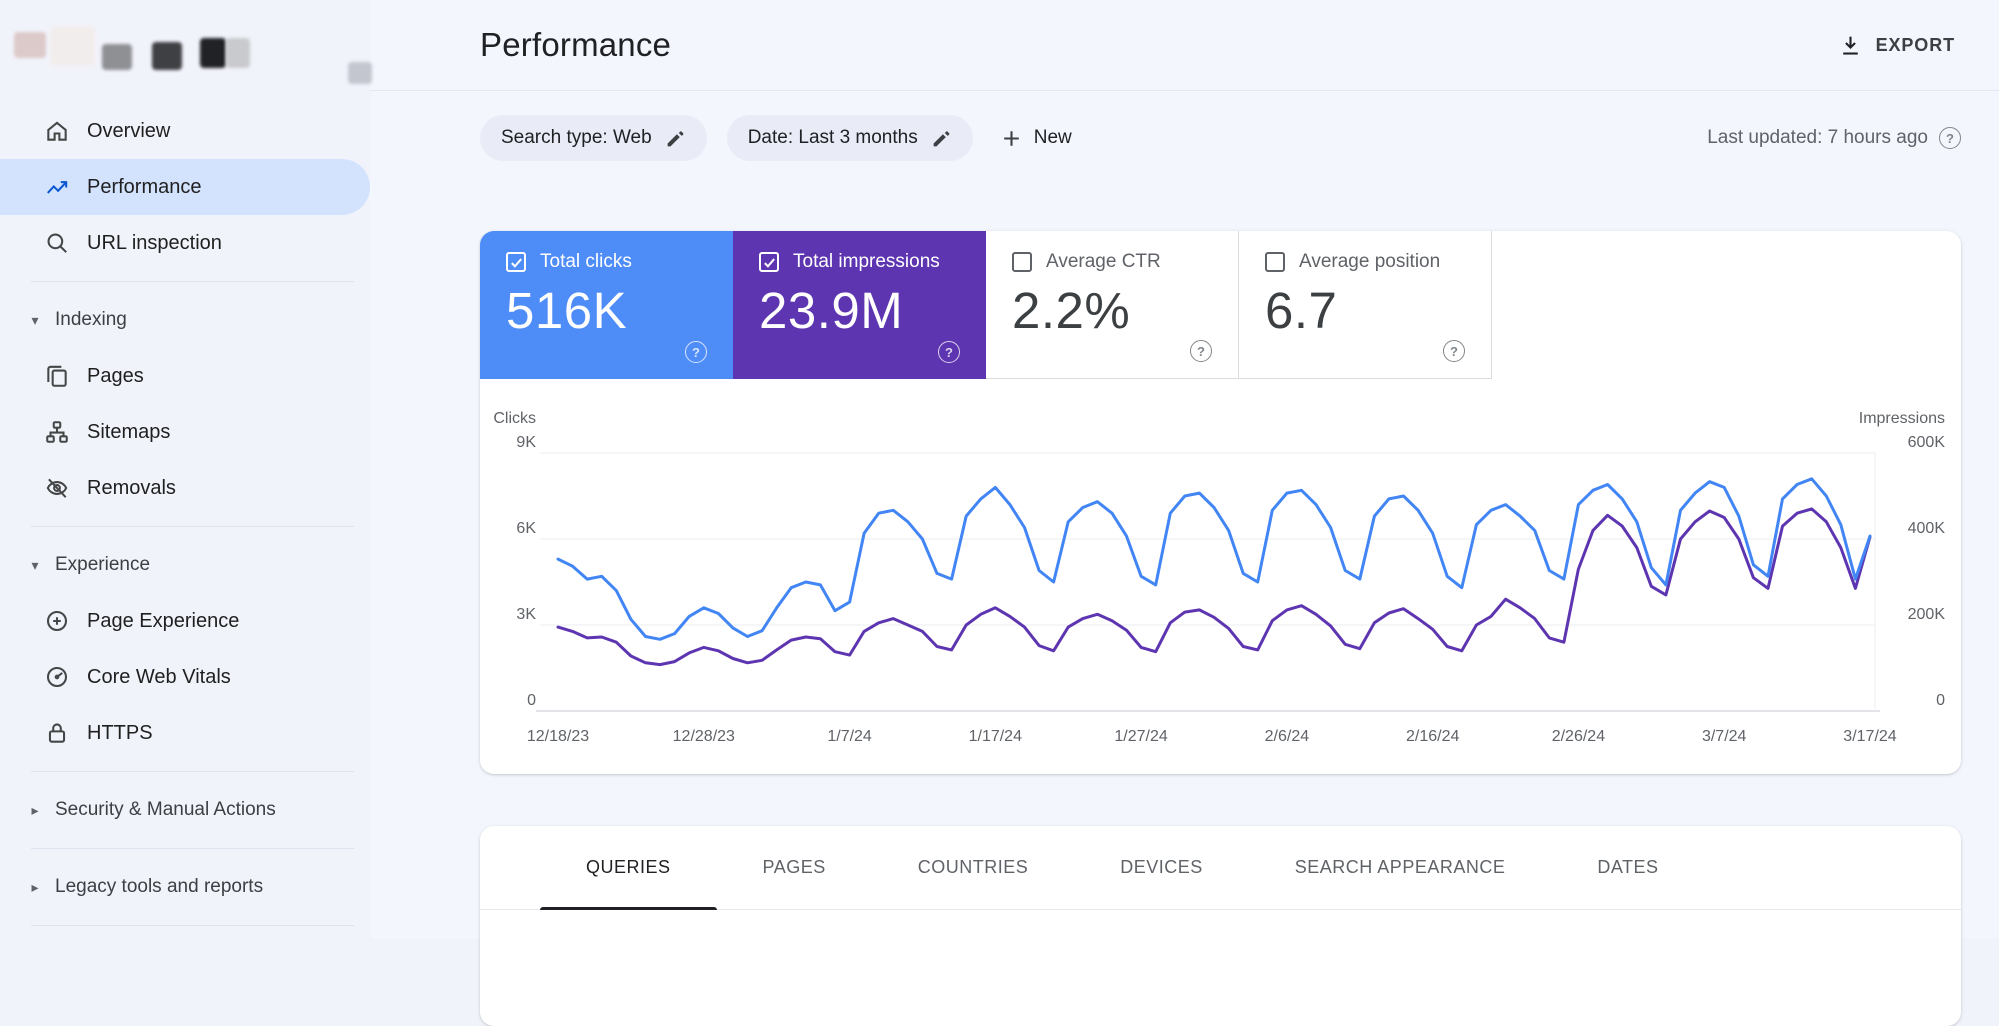  Describe the element at coordinates (576, 44) in the screenshot. I see `page-title: Performance` at that location.